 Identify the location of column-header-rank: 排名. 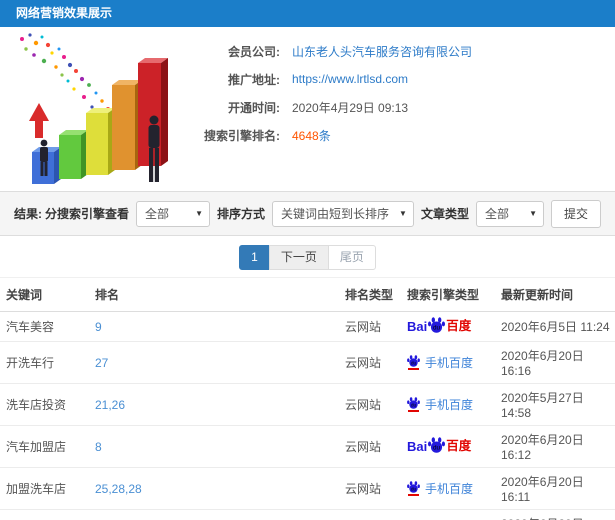
(215, 294).